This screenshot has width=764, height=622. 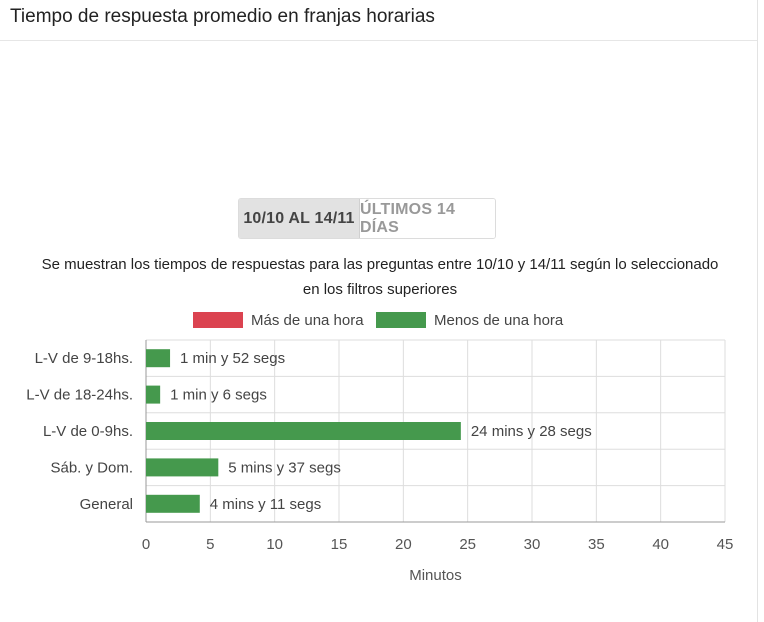 What do you see at coordinates (299, 218) in the screenshot?
I see `range-button-custom: 10/10 AL 14/11` at bounding box center [299, 218].